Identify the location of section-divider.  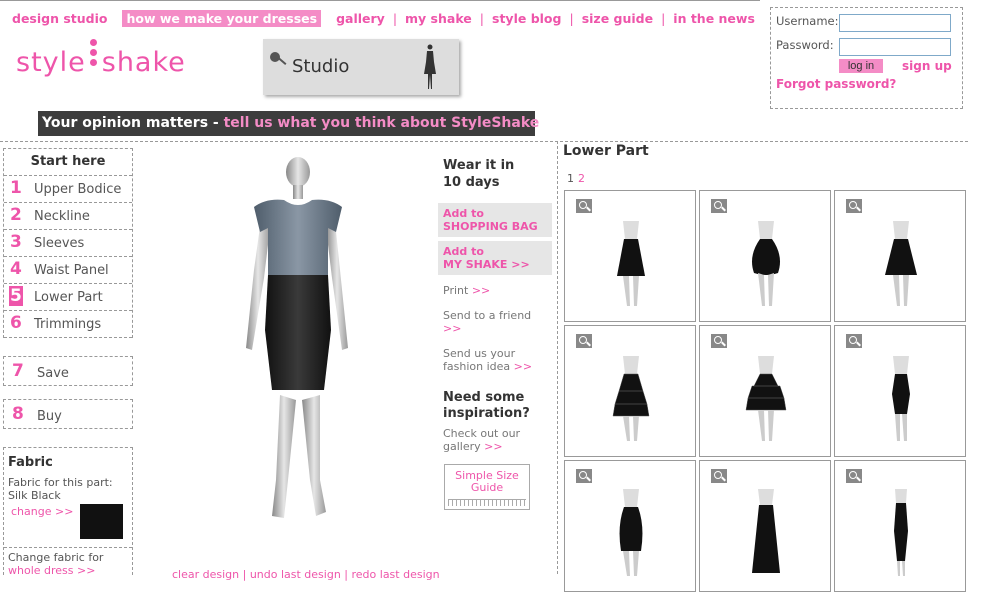
(484, 141).